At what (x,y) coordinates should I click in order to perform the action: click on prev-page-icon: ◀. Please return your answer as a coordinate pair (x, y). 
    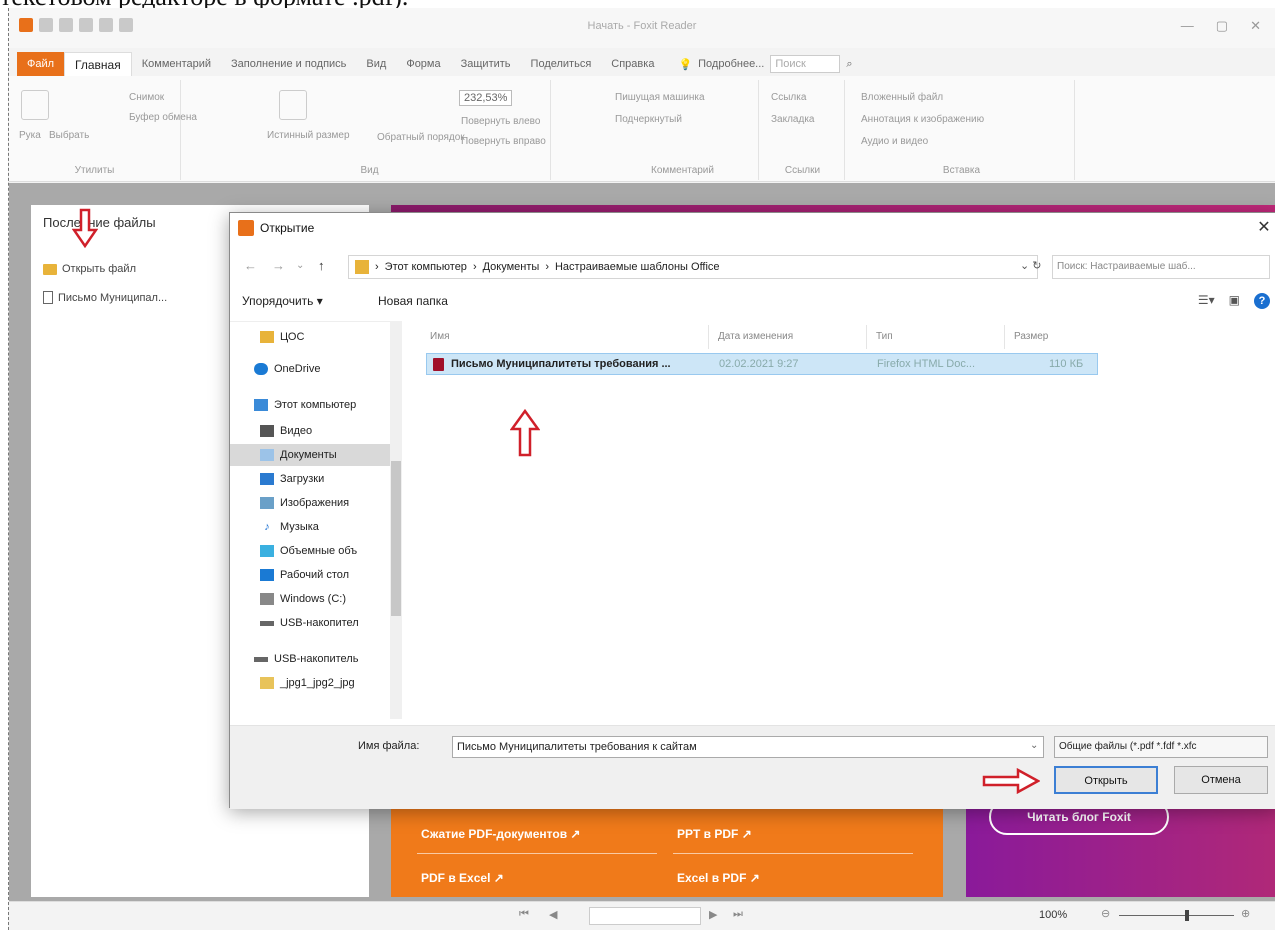
    Looking at the image, I should click on (553, 914).